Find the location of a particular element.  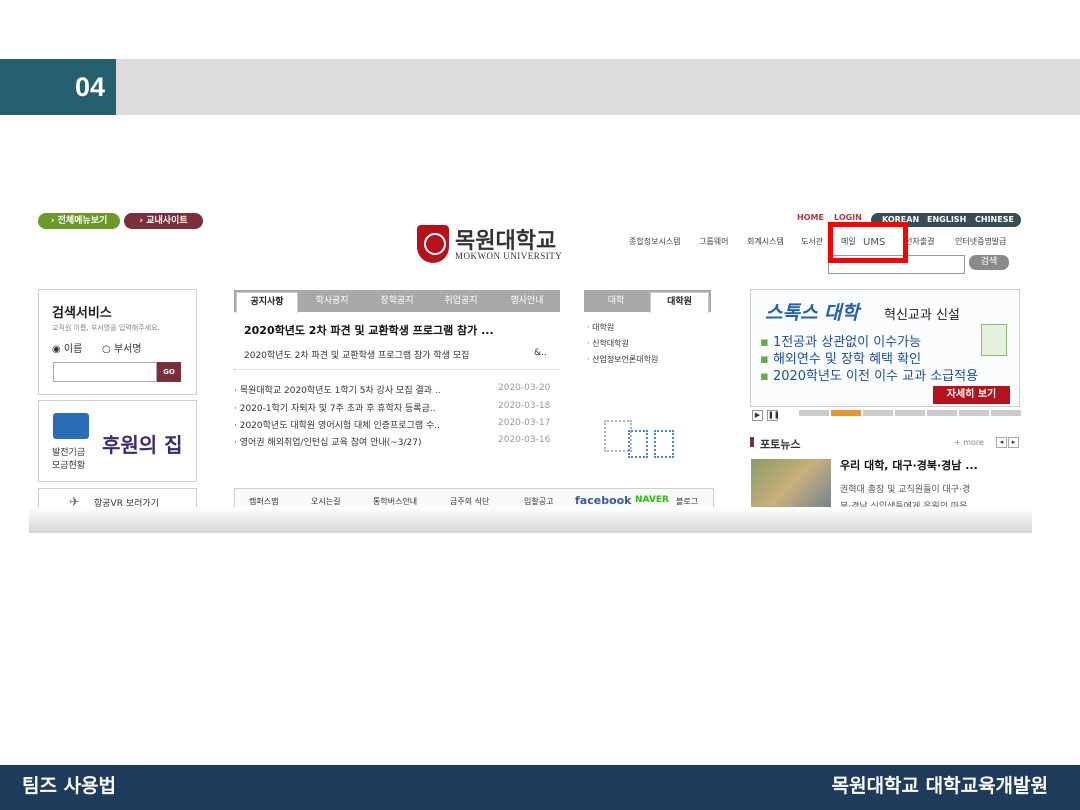

quick-link-menu: 금주의 식단 is located at coordinates (469, 501).